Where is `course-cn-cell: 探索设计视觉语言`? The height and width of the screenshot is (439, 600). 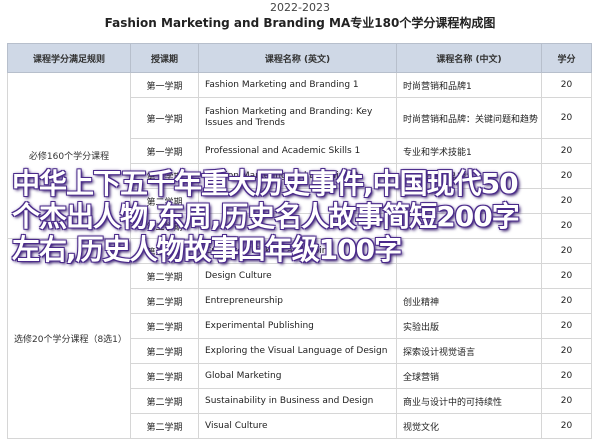 course-cn-cell: 探索设计视觉语言 is located at coordinates (469, 351).